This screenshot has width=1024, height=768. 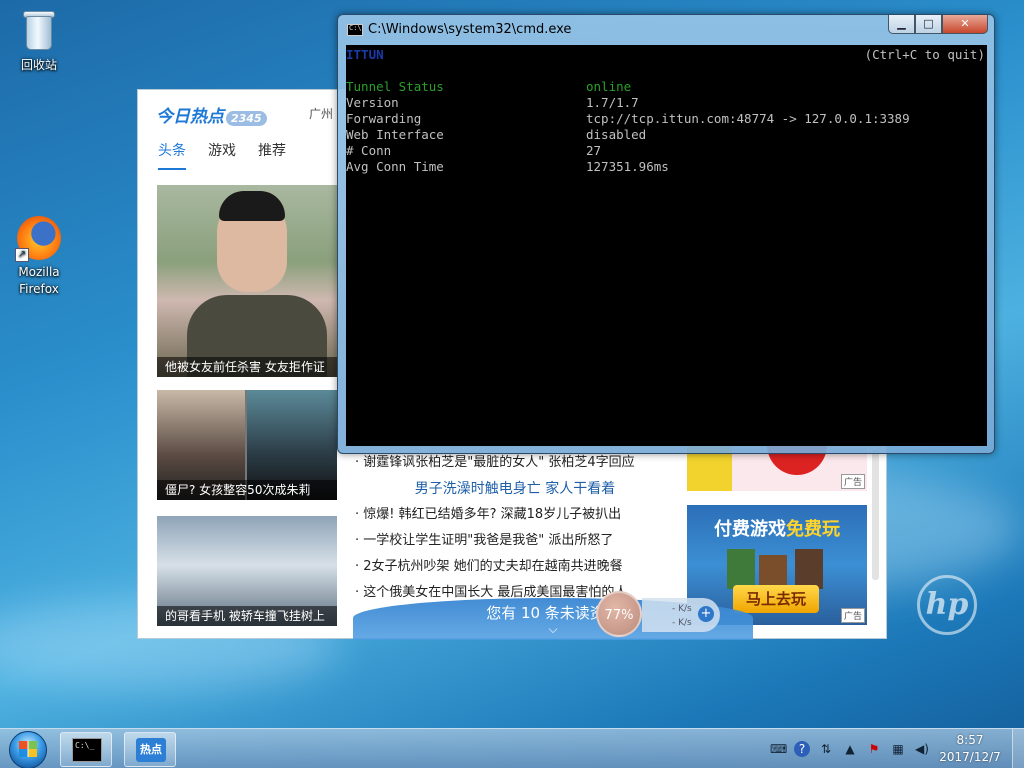 What do you see at coordinates (39, 30) in the screenshot?
I see `recycle-bin-icon` at bounding box center [39, 30].